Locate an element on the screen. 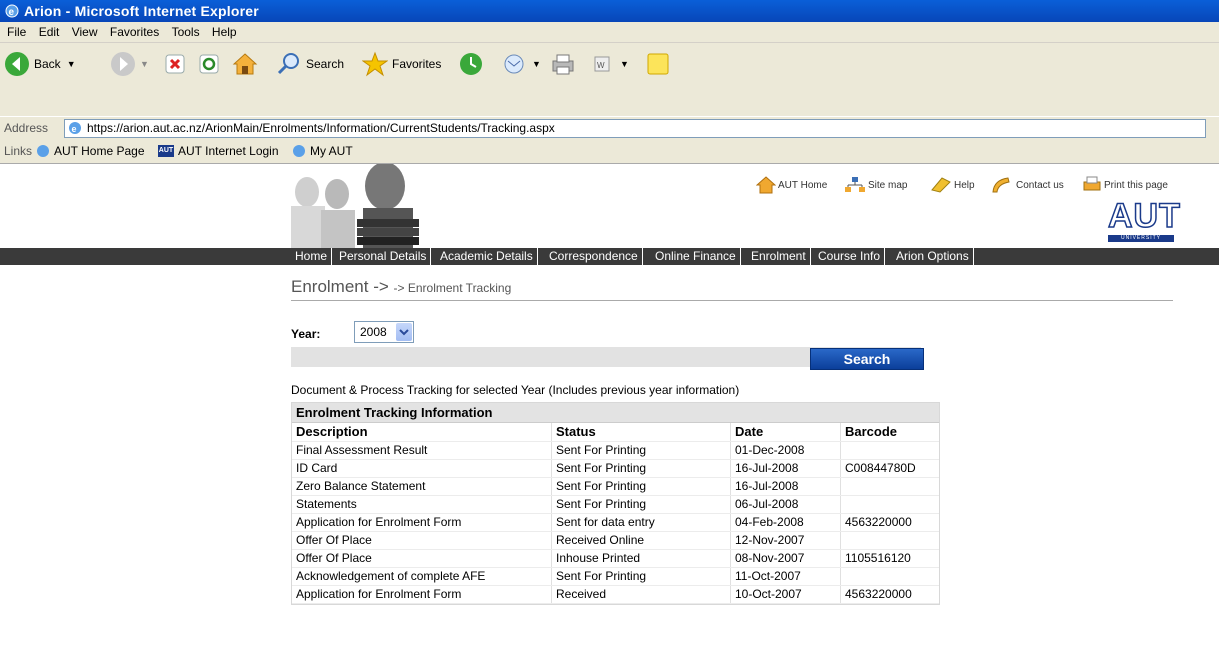  browser-toolbar: Back ▼ ▼ Search Favorites ▼ W ▼ is located at coordinates (609, 79).